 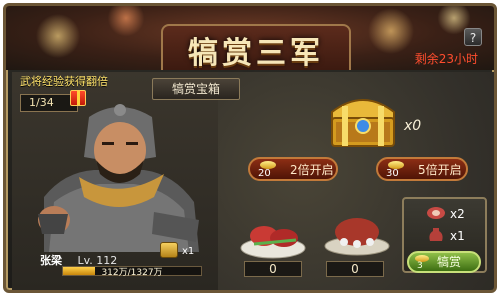 I want to click on exp-text: 312万/1327万, so click(x=132, y=273).